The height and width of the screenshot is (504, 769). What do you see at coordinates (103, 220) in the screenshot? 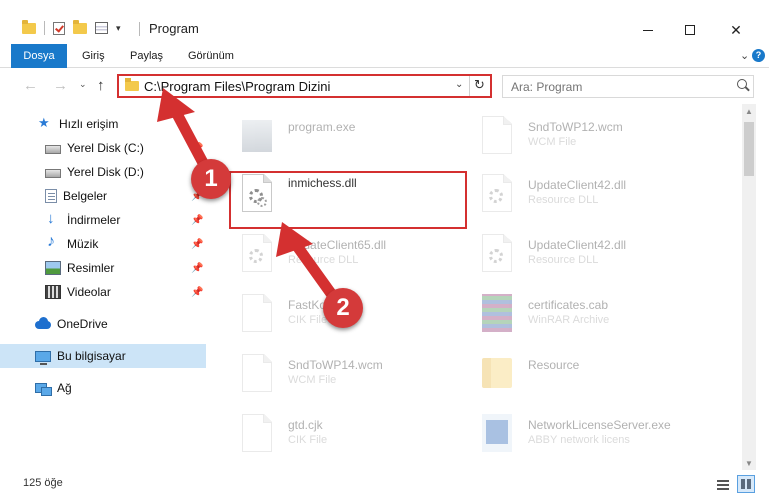
I see `sidebar-item-downloads: İndirmeler 📌` at bounding box center [103, 220].